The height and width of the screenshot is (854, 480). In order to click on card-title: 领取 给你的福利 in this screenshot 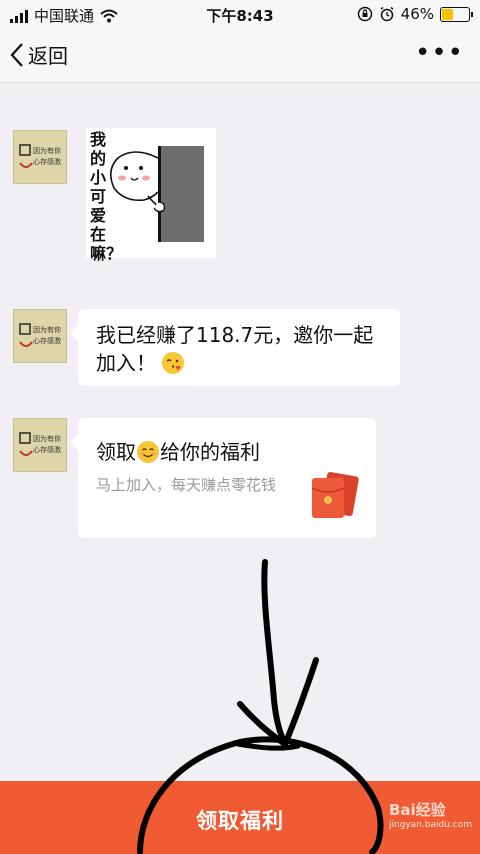, I will do `click(178, 450)`.